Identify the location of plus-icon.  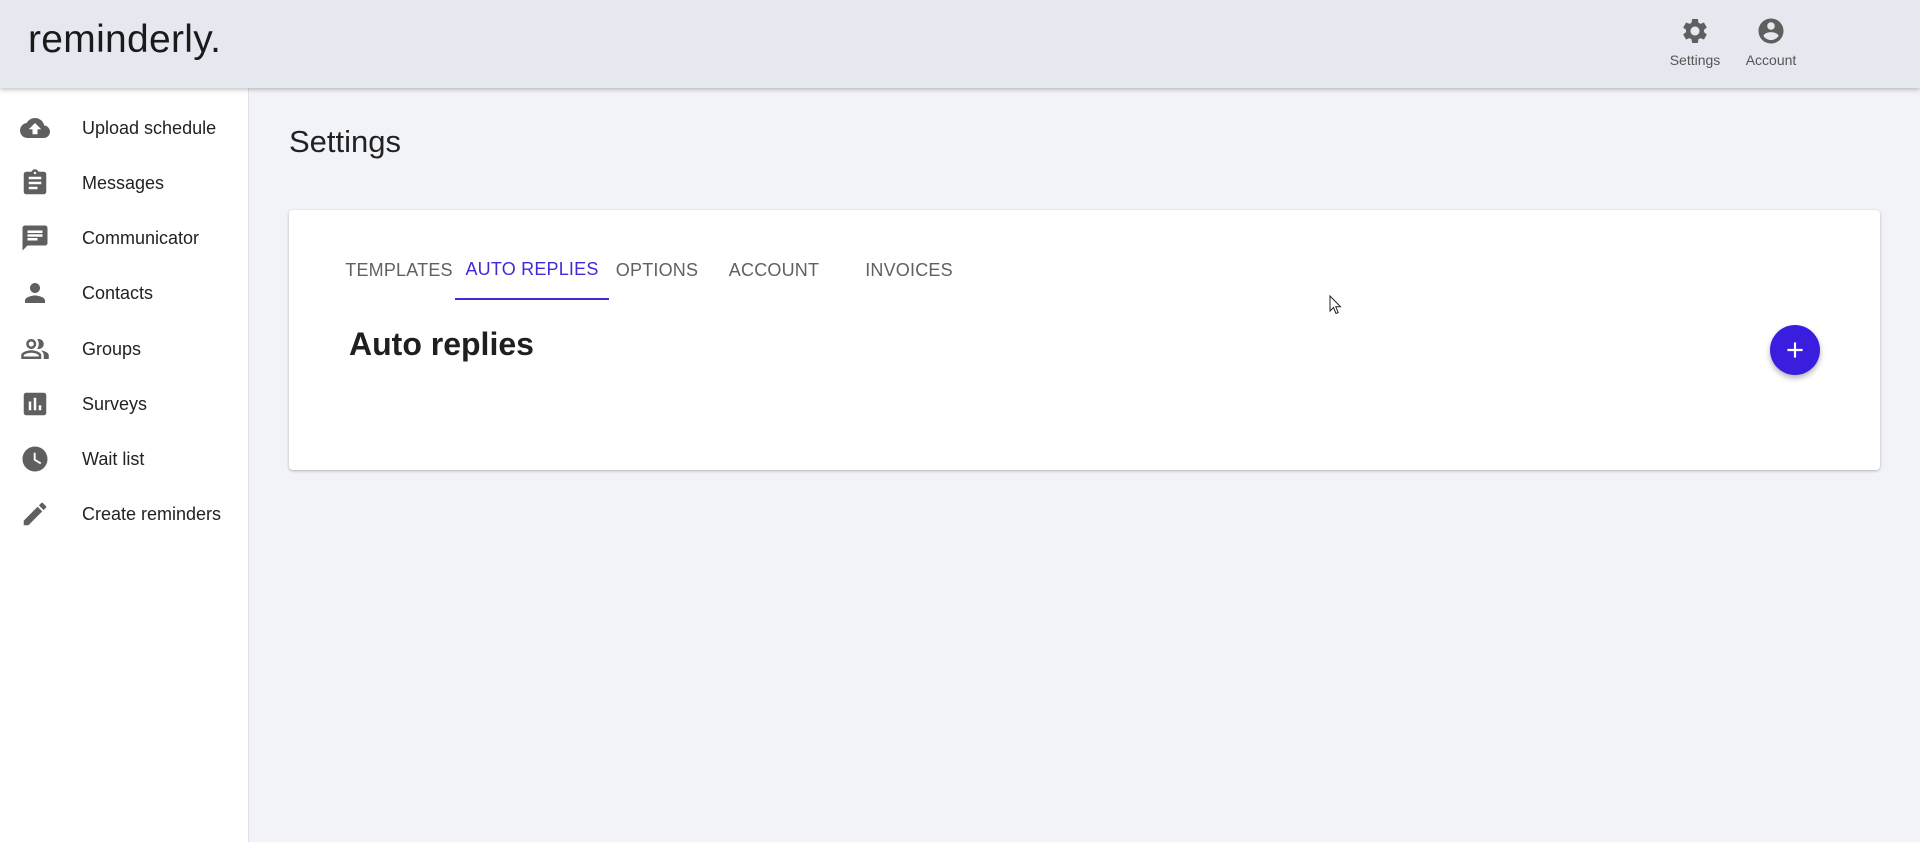
(1795, 350).